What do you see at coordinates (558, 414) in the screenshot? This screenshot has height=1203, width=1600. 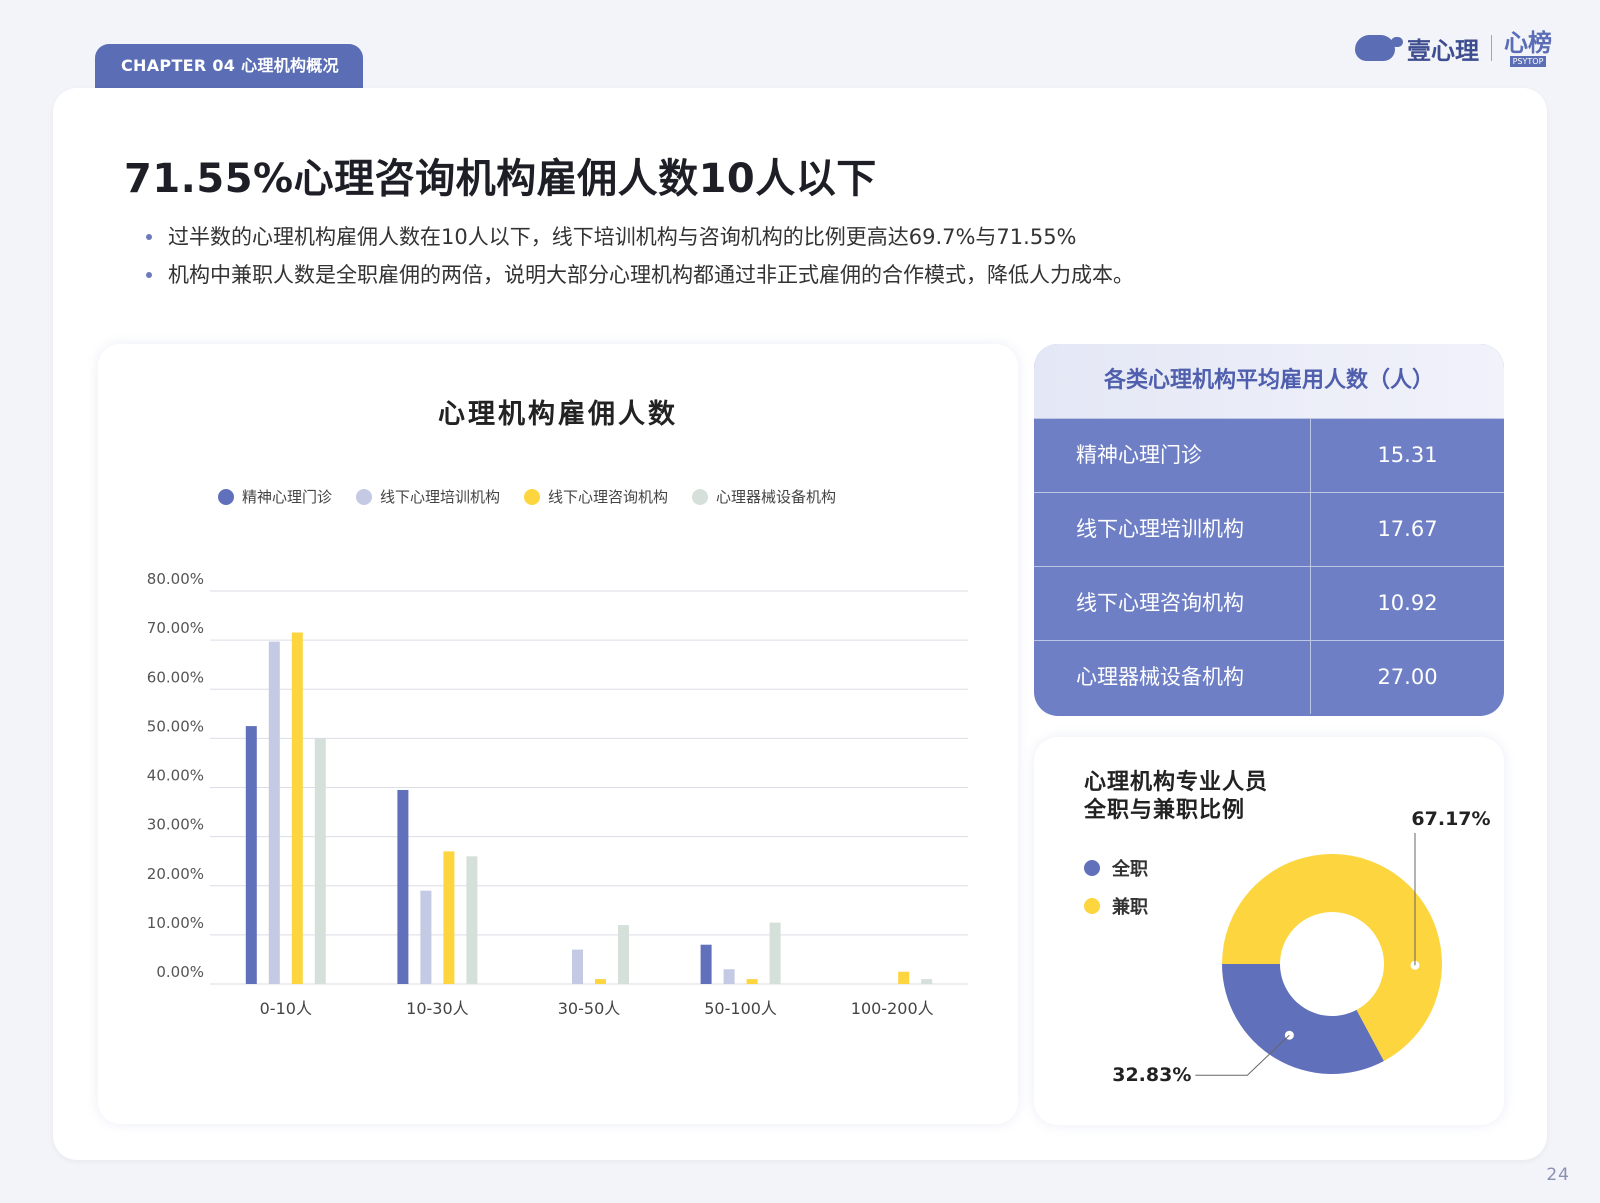 I see `bar-chart-title: 心理机构雇佣人数` at bounding box center [558, 414].